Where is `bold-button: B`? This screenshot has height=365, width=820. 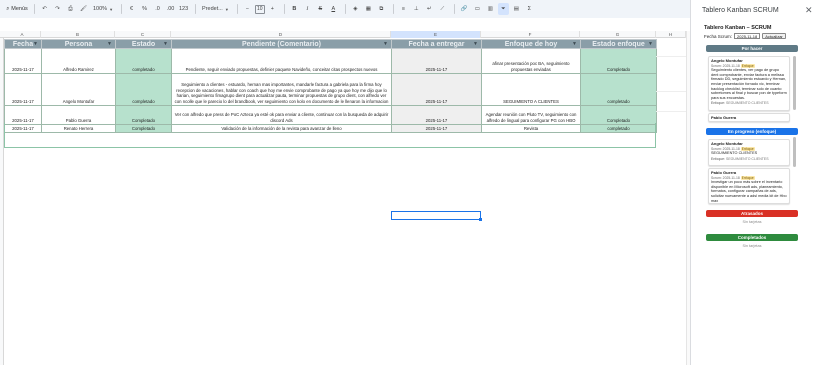
bold-button: B is located at coordinates (294, 9).